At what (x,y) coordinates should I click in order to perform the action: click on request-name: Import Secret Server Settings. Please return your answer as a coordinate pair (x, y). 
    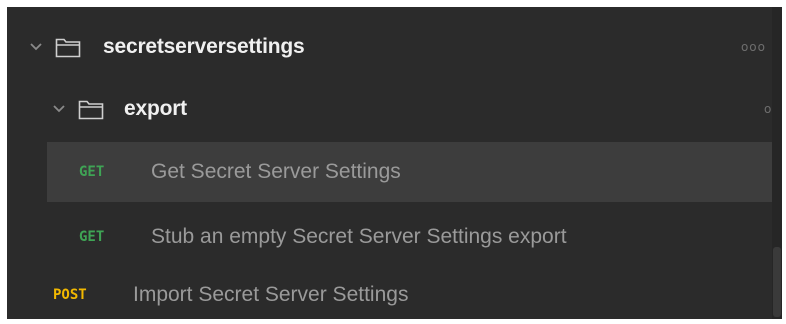
    Looking at the image, I should click on (271, 294).